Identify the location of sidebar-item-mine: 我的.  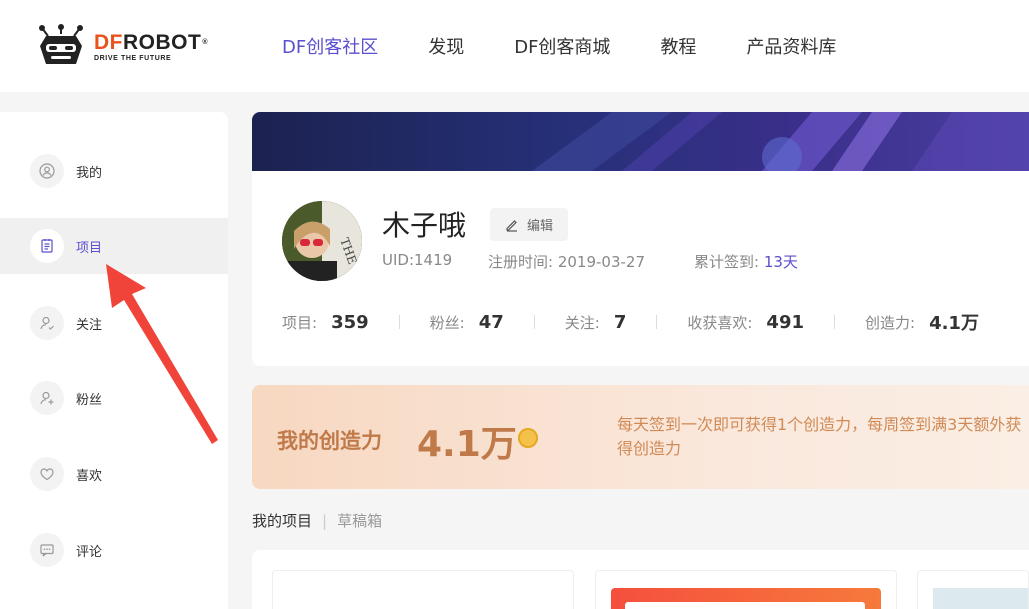
(114, 171).